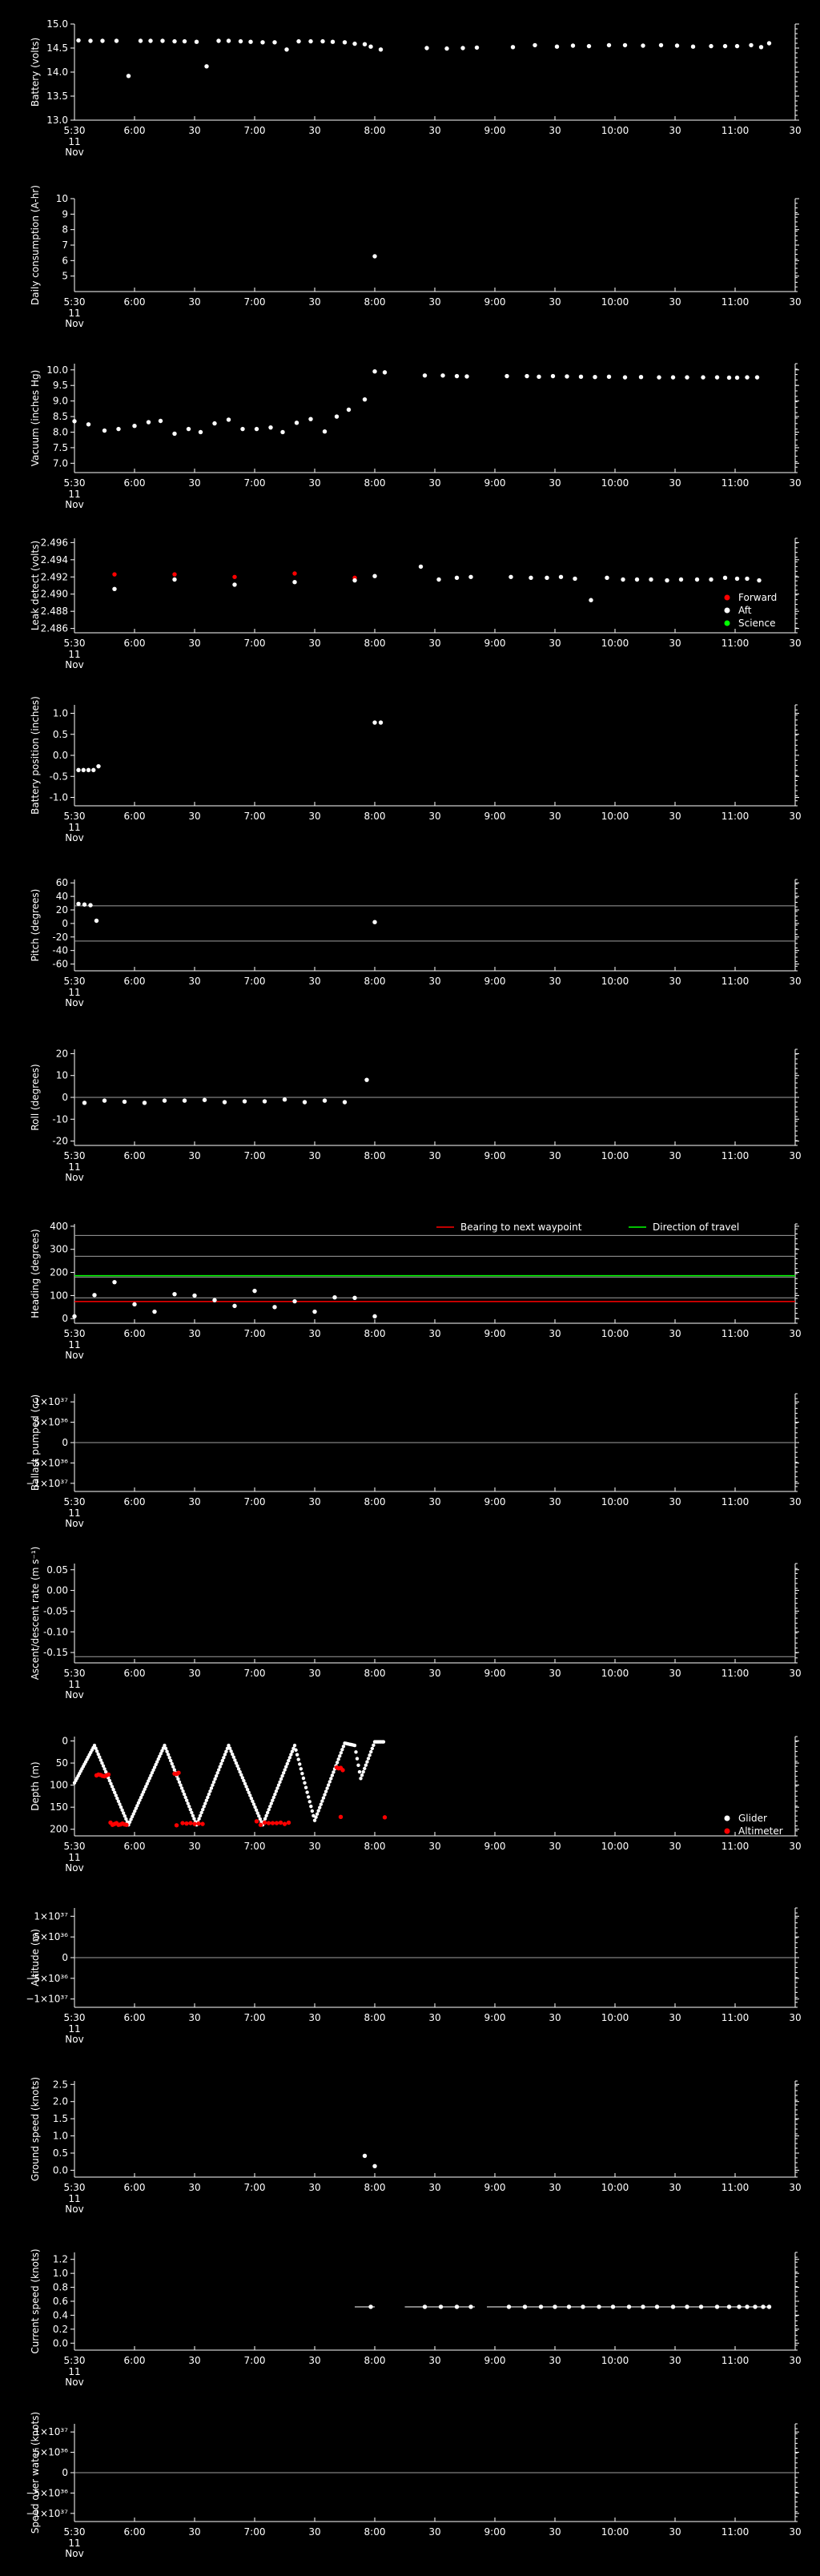 The image size is (820, 2576). What do you see at coordinates (60, 2287) in the screenshot?
I see `y-tick-label: 0.8` at bounding box center [60, 2287].